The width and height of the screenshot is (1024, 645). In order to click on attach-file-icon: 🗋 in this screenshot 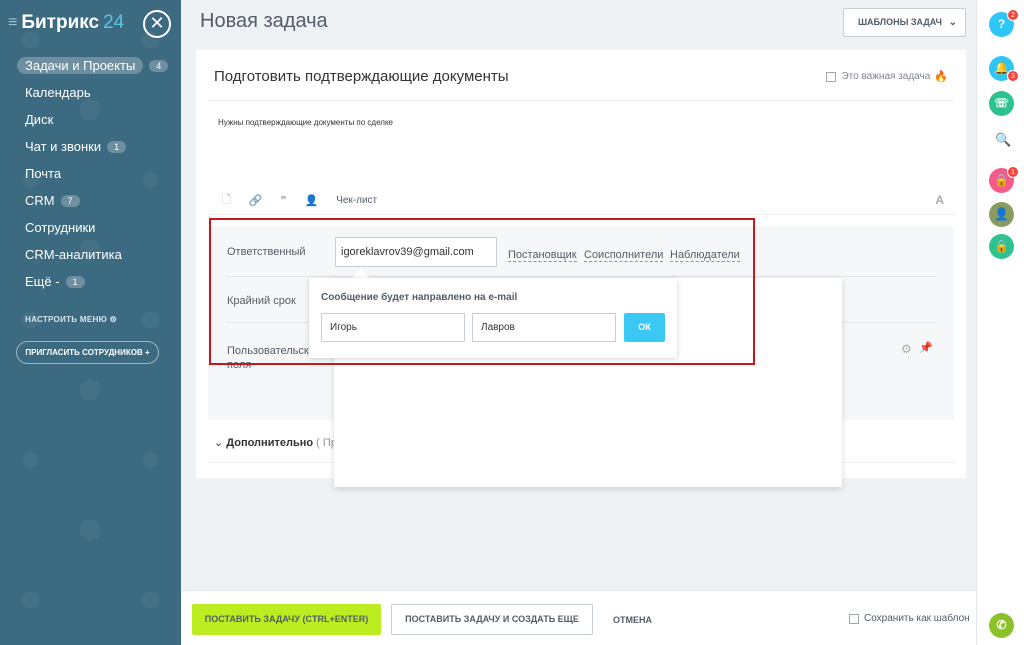, I will do `click(226, 200)`.